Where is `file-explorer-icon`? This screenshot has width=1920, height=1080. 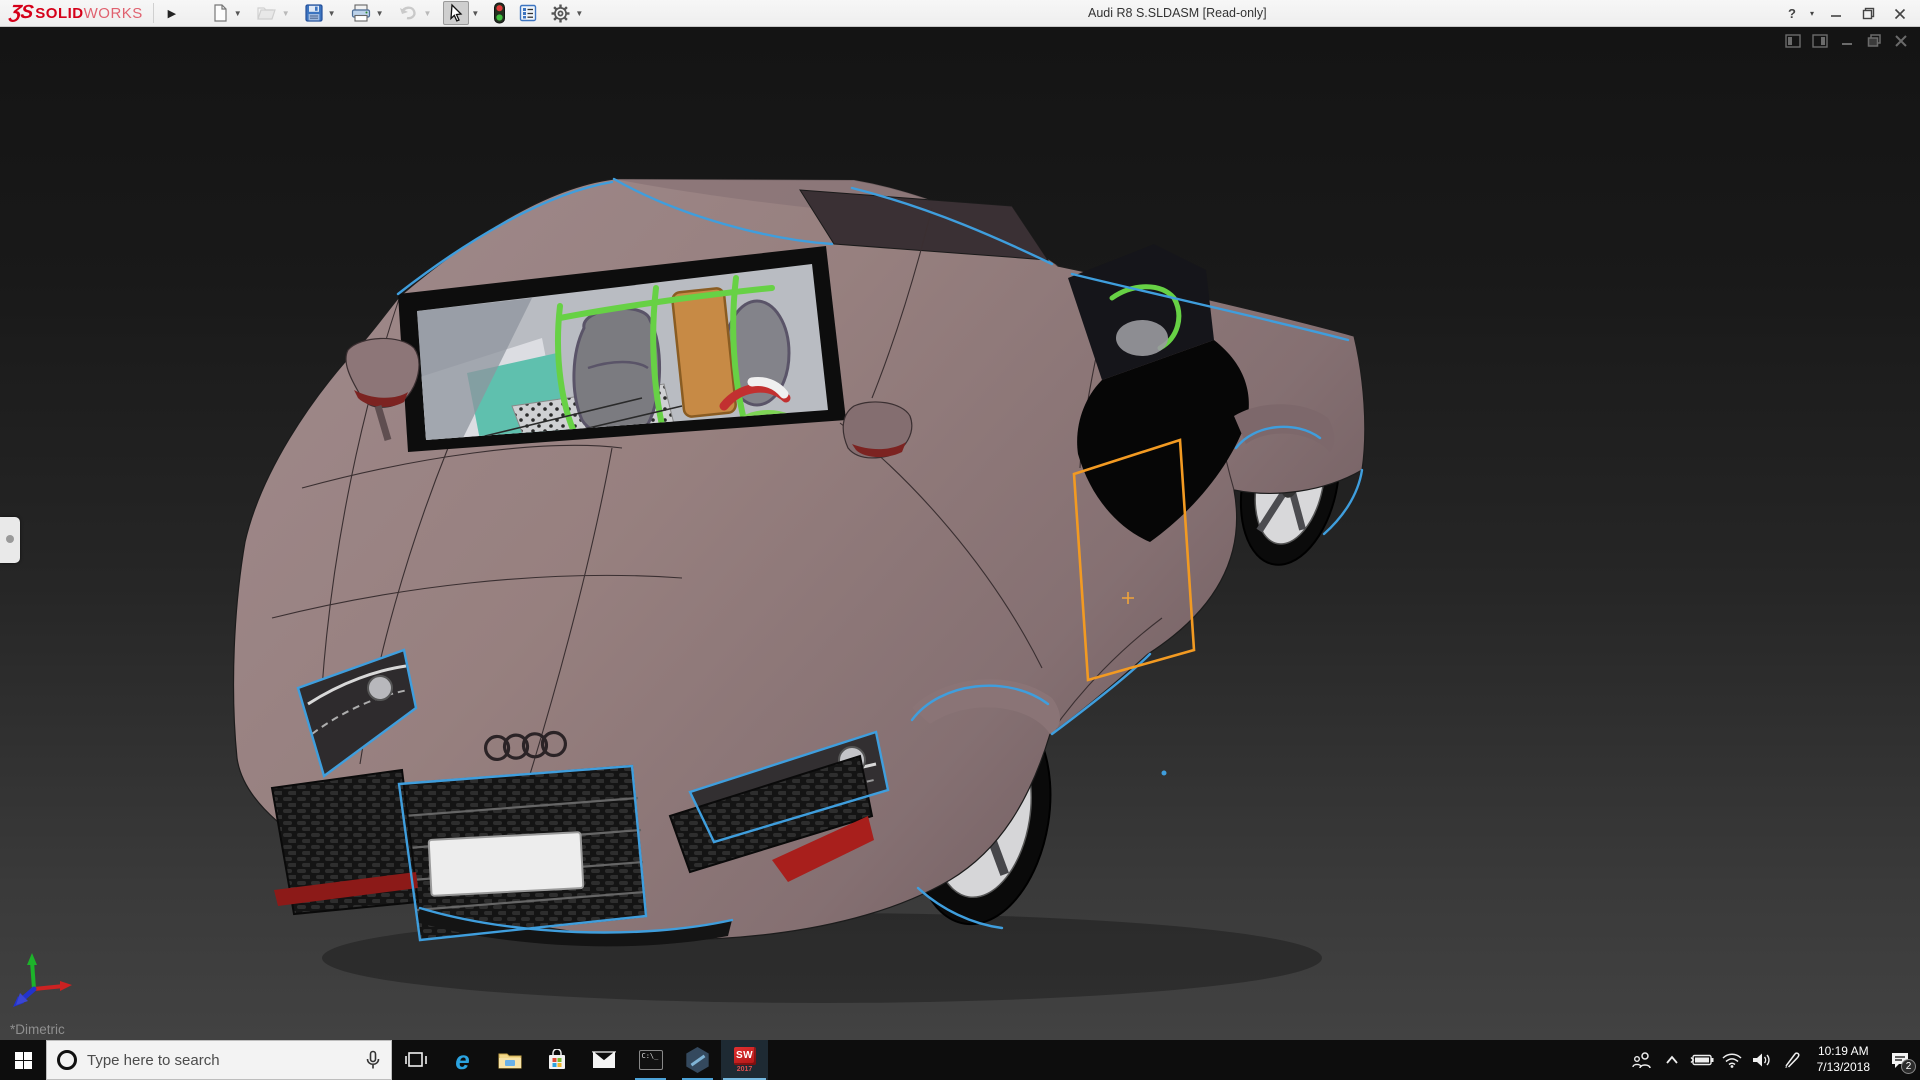
file-explorer-icon is located at coordinates (509, 1061).